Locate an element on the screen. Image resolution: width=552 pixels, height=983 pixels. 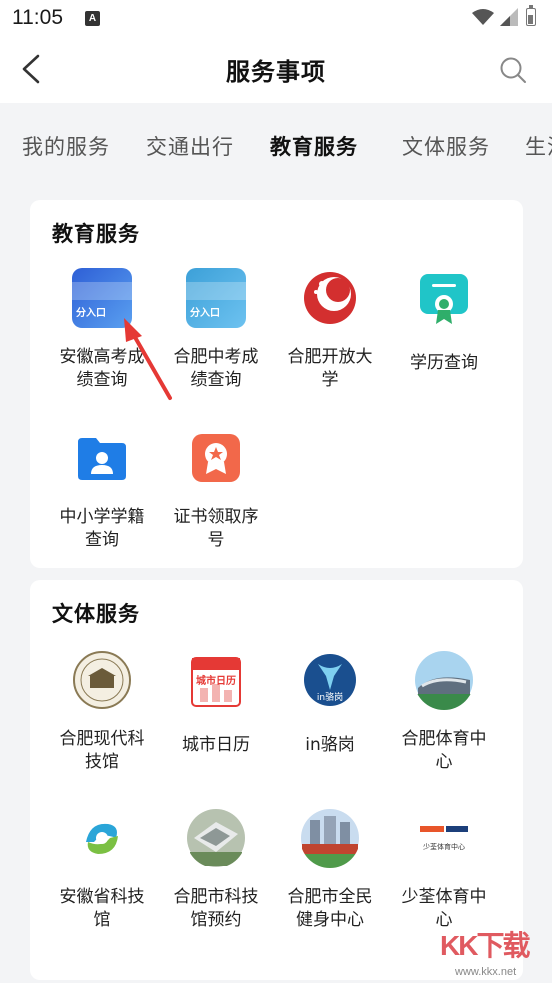
service-item-science-museum-booking: 合肥市科技馆预约 is located at coordinates (216, 870).